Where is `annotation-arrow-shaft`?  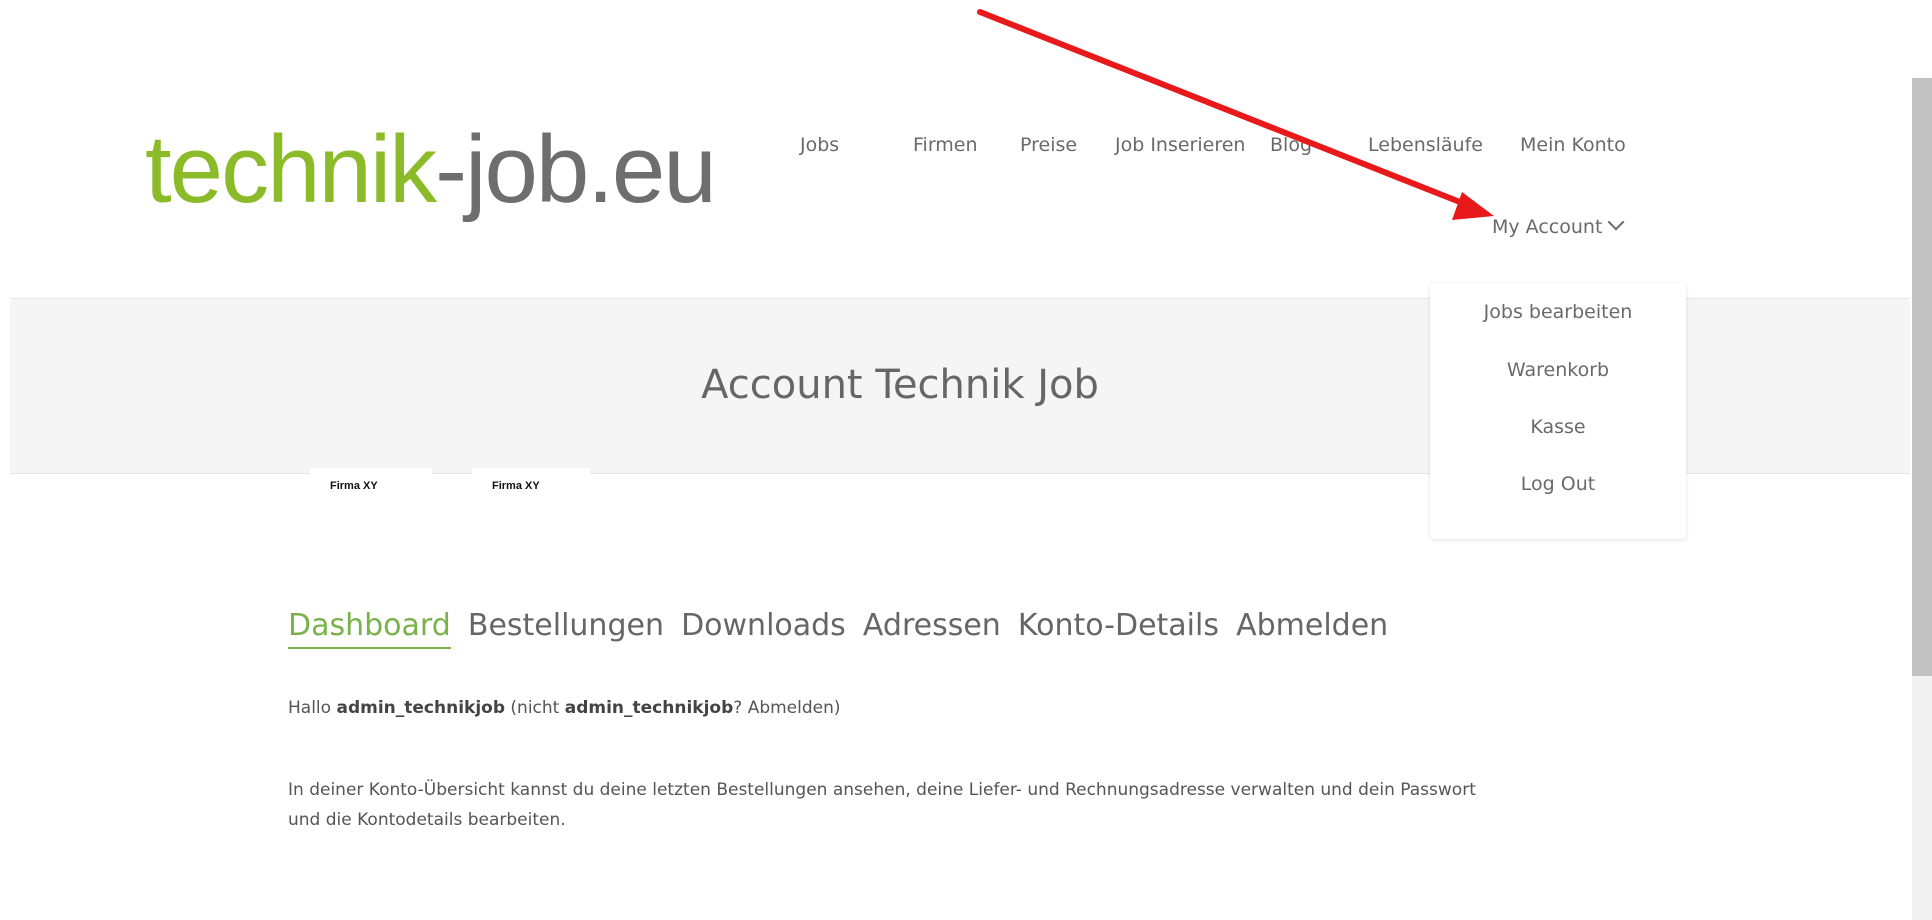 annotation-arrow-shaft is located at coordinates (1225, 109).